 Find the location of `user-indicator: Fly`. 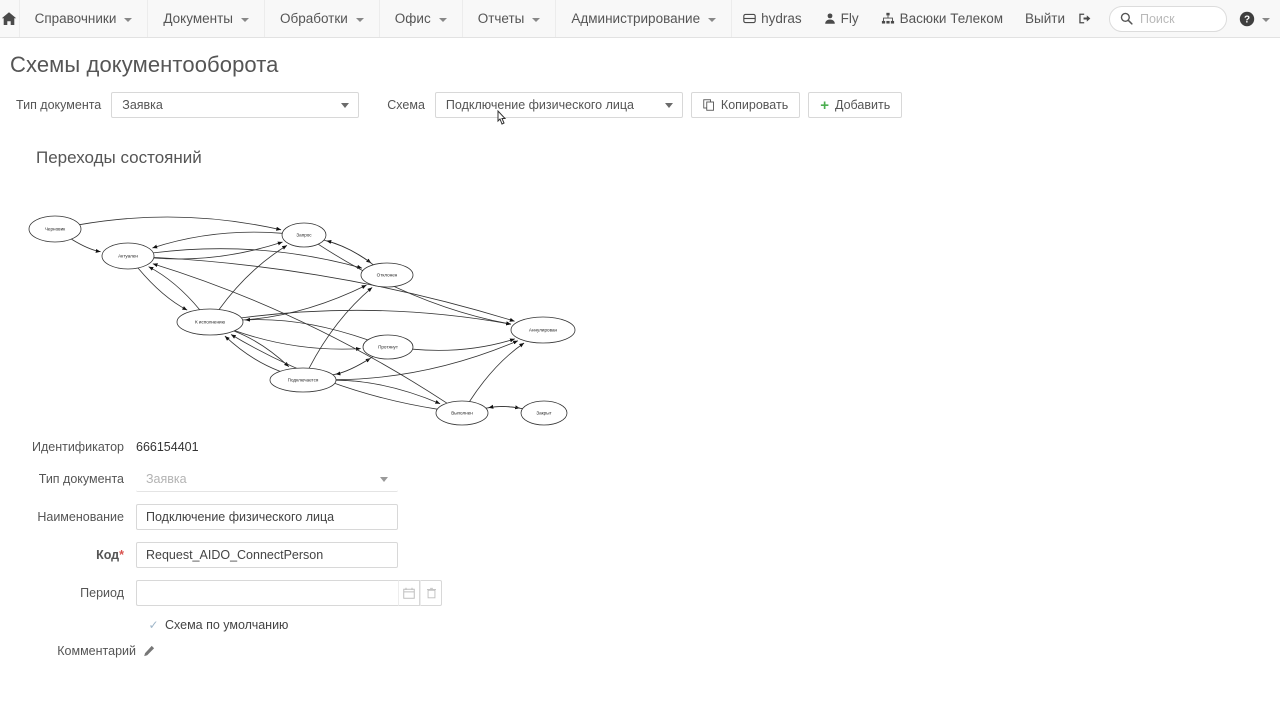

user-indicator: Fly is located at coordinates (841, 18).